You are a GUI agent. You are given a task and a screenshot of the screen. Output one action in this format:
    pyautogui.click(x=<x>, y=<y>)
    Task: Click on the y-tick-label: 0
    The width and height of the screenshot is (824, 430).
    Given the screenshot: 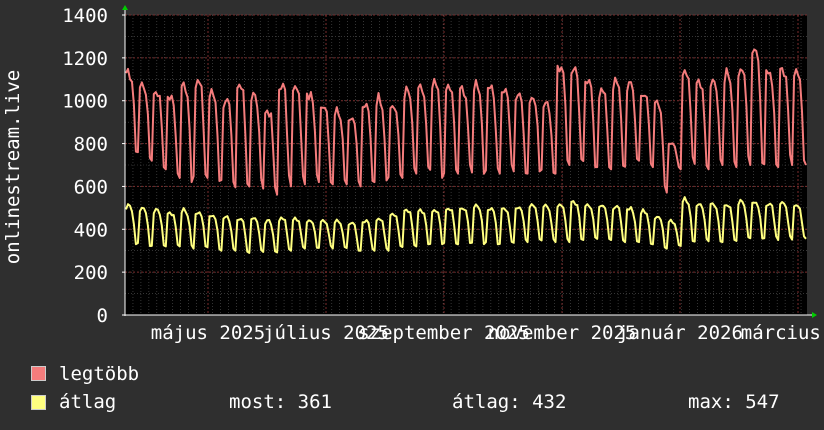 What is the action you would take?
    pyautogui.click(x=102, y=316)
    